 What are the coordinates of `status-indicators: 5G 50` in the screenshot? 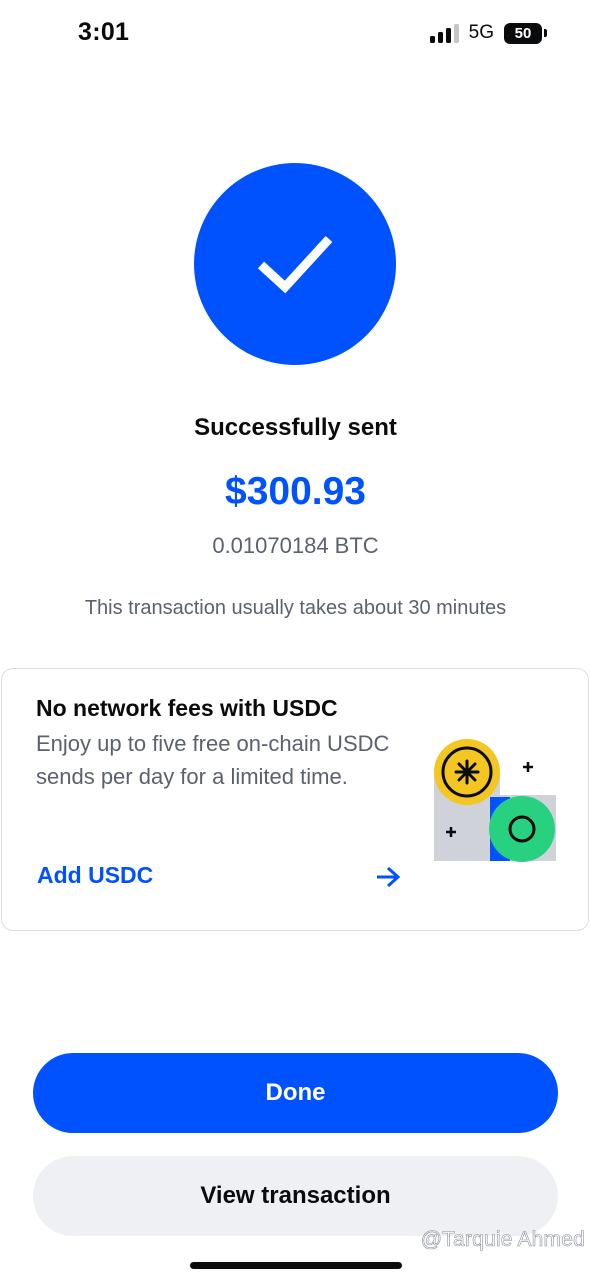 It's located at (488, 33).